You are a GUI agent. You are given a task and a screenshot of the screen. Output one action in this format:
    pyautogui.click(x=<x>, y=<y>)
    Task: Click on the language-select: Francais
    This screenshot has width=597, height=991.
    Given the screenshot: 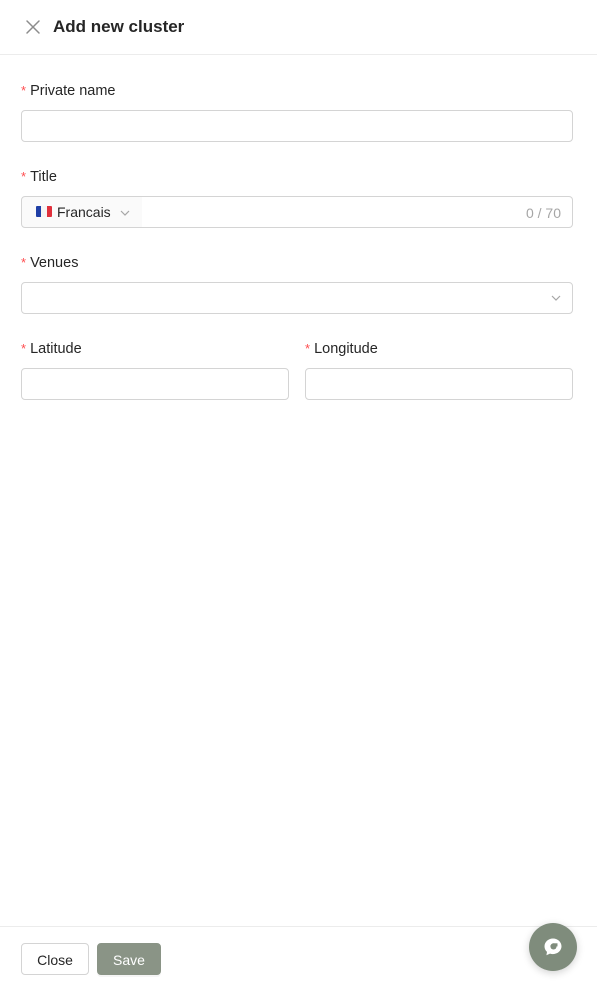 What is the action you would take?
    pyautogui.click(x=82, y=212)
    